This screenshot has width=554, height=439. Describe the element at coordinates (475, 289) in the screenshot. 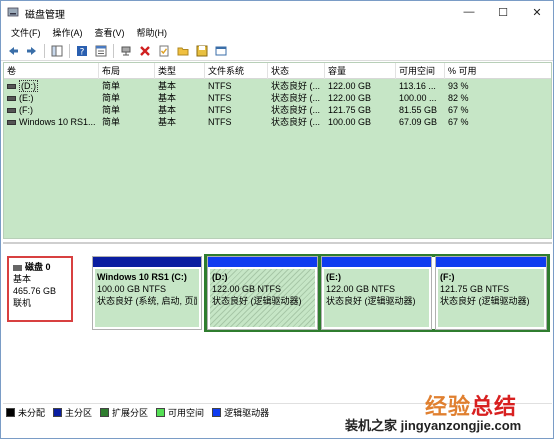

I see `partition-size: 121.75 GB NTFS` at that location.